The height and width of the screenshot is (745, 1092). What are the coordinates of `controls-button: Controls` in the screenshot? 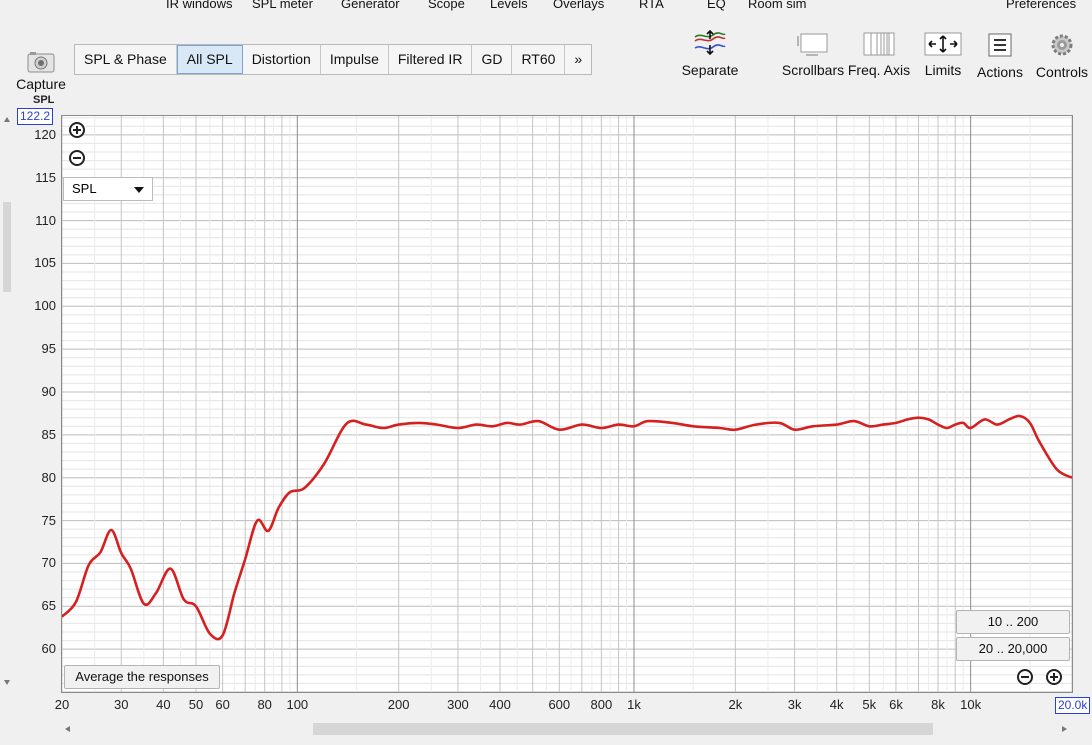 It's located at (1062, 56).